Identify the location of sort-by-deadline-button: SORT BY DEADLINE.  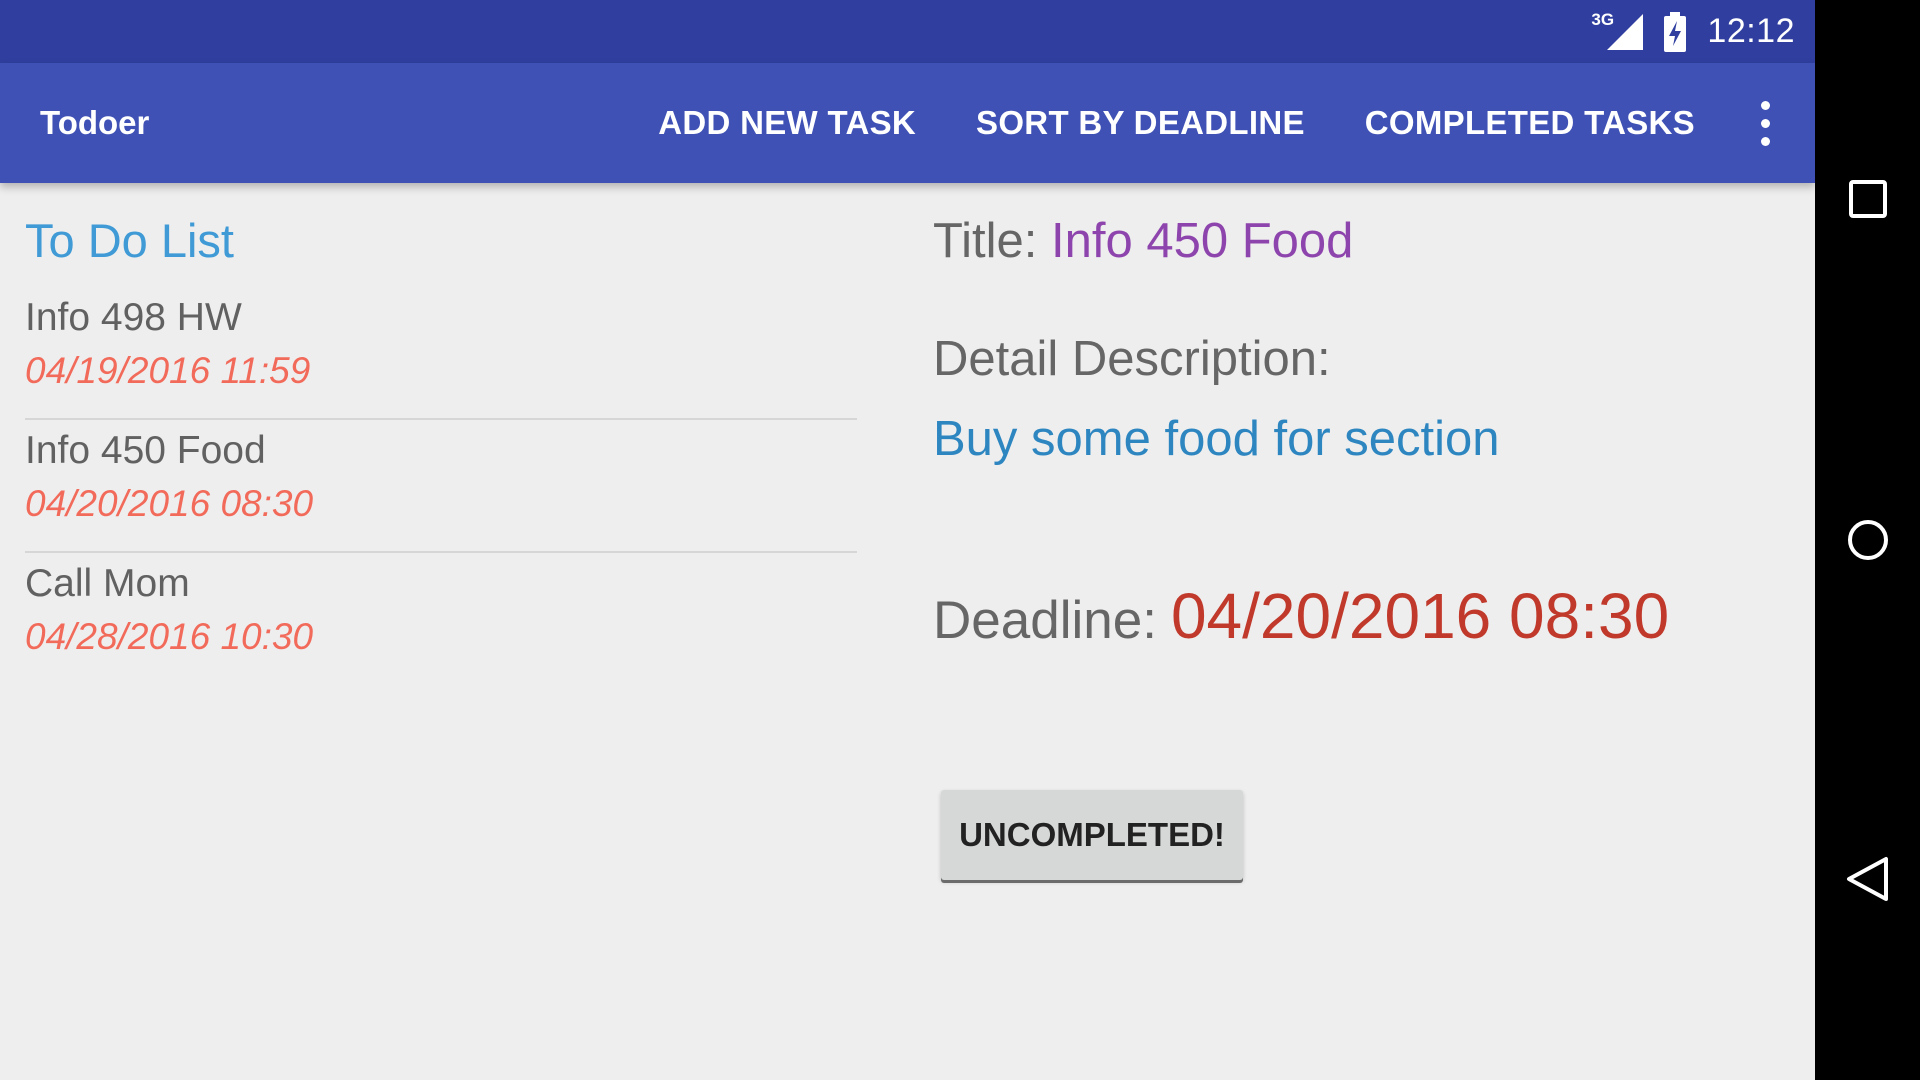
(1140, 123).